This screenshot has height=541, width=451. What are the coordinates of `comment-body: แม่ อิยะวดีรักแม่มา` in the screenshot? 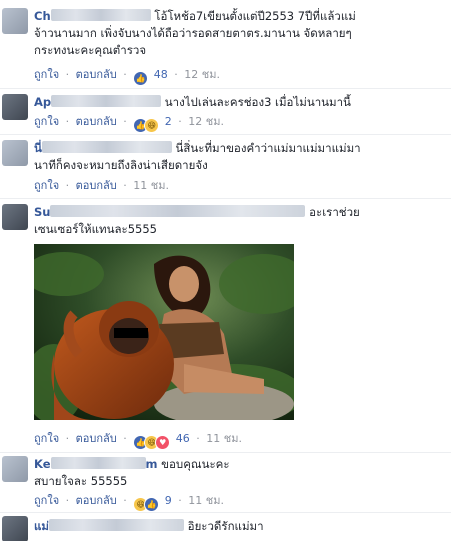 It's located at (237, 526).